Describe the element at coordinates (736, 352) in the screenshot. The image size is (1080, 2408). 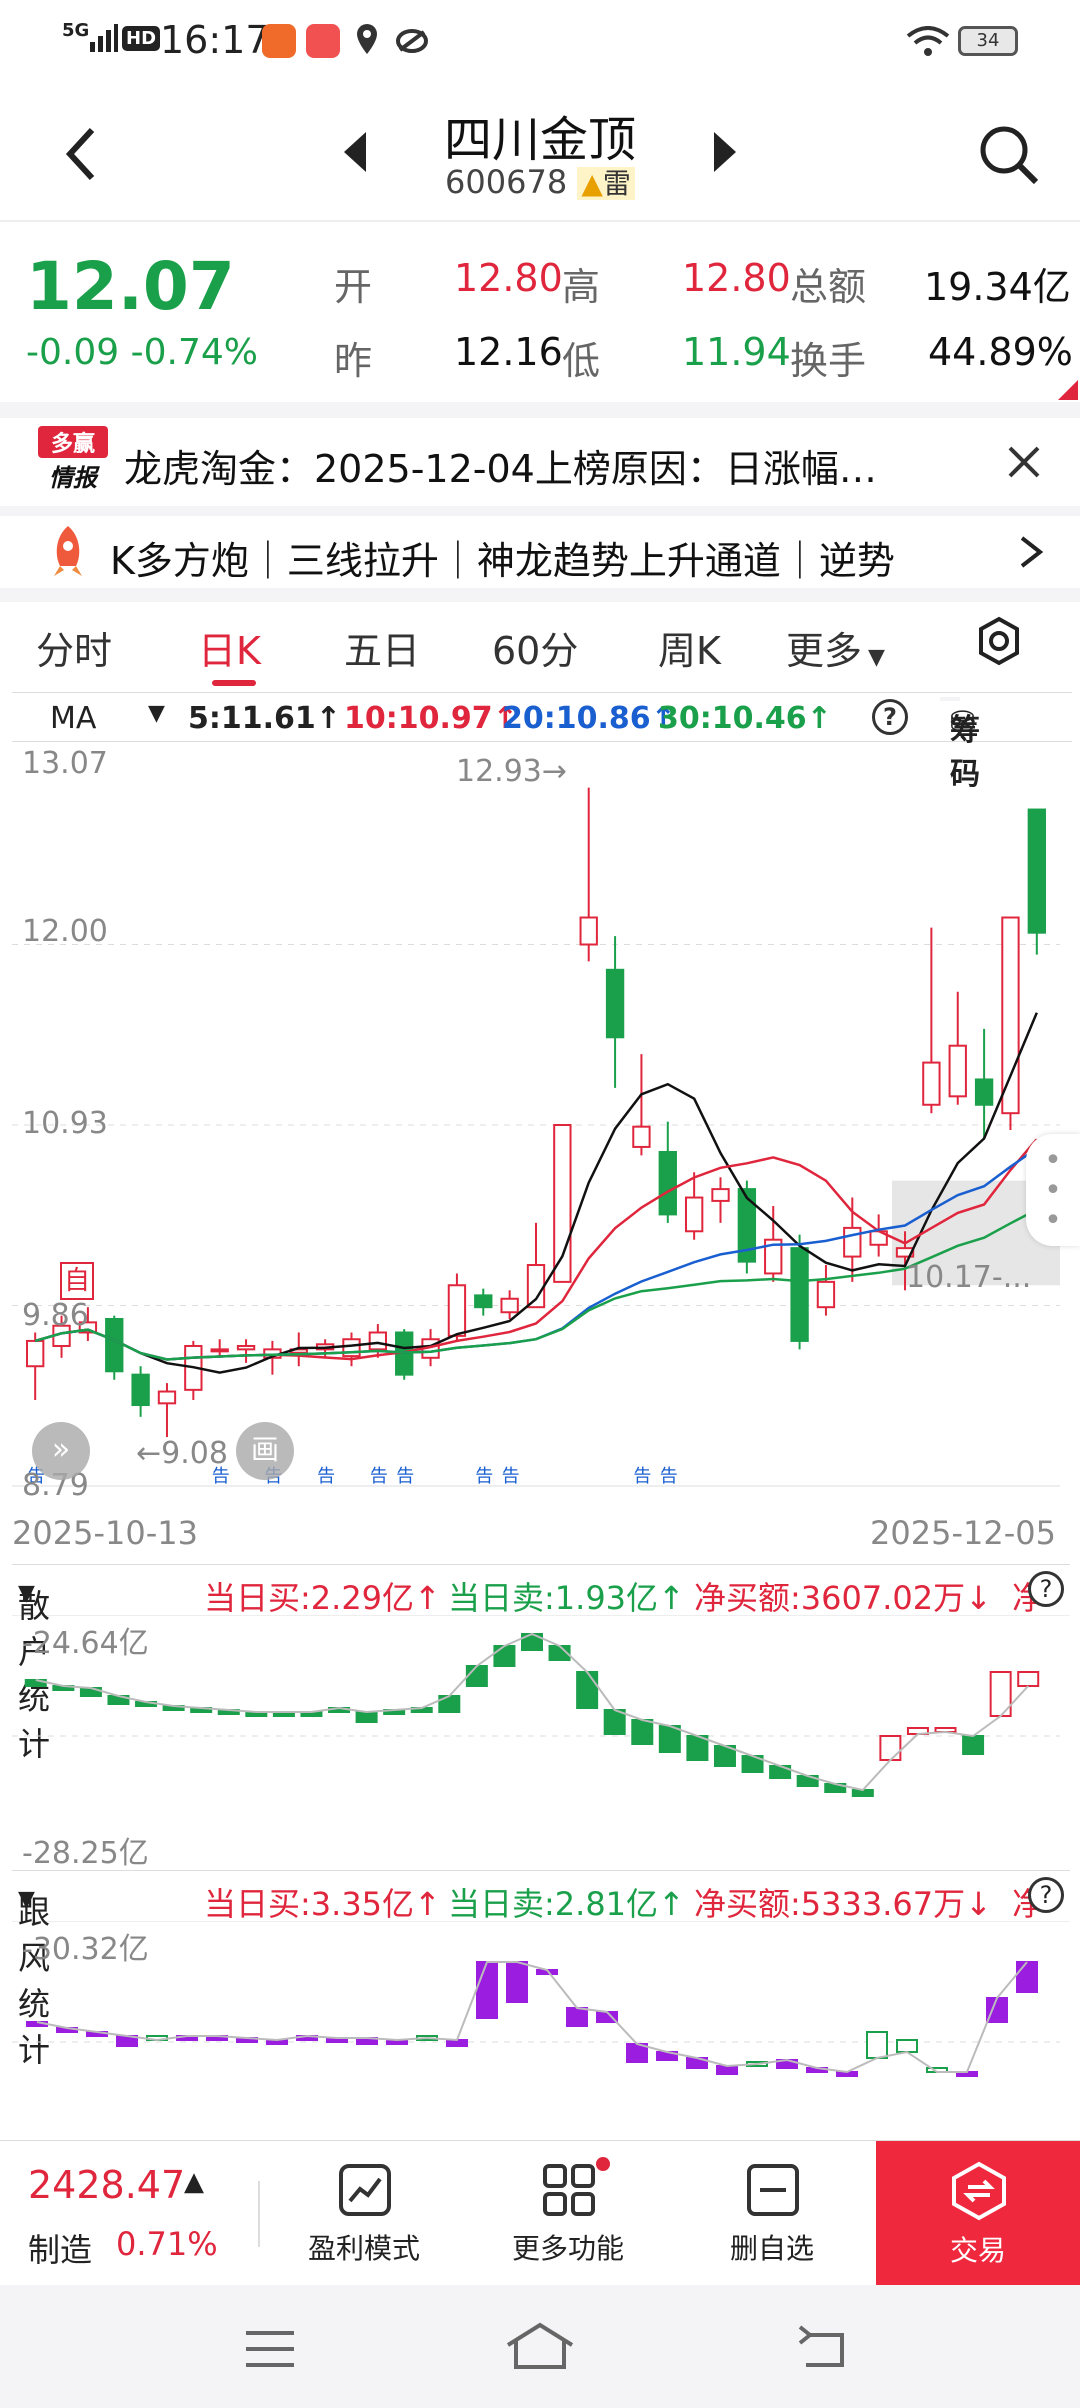
I see `low-value: 11.94` at that location.